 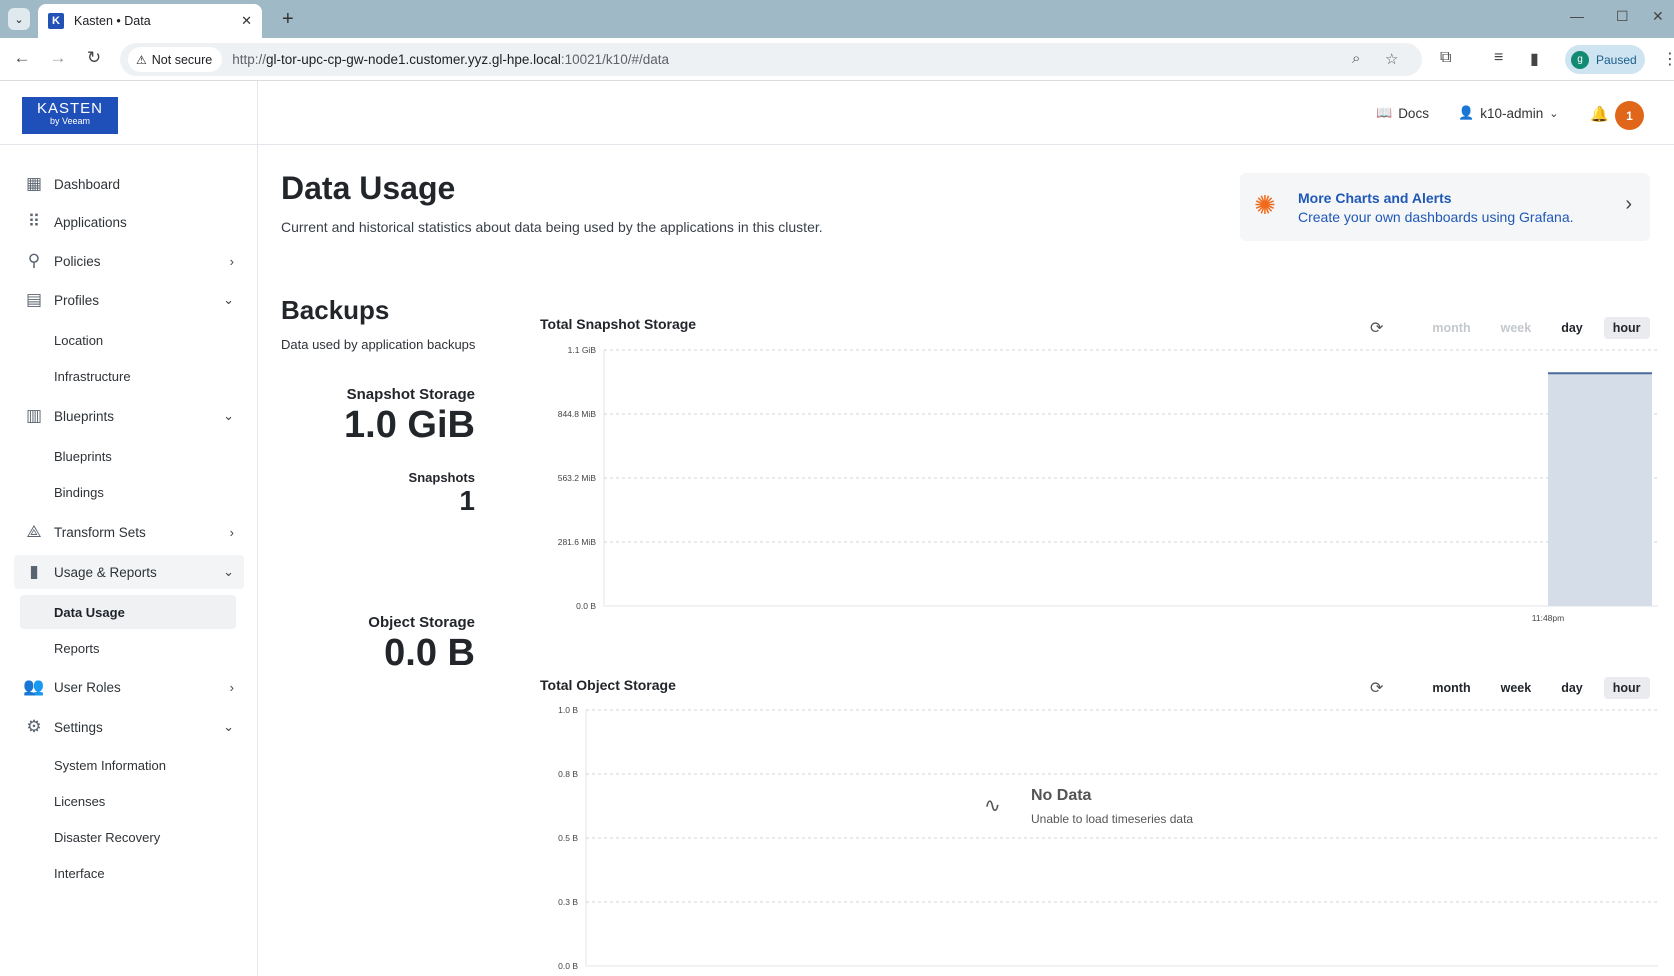 I want to click on sidebar-sub-data-usage: Data Usage, so click(x=128, y=612).